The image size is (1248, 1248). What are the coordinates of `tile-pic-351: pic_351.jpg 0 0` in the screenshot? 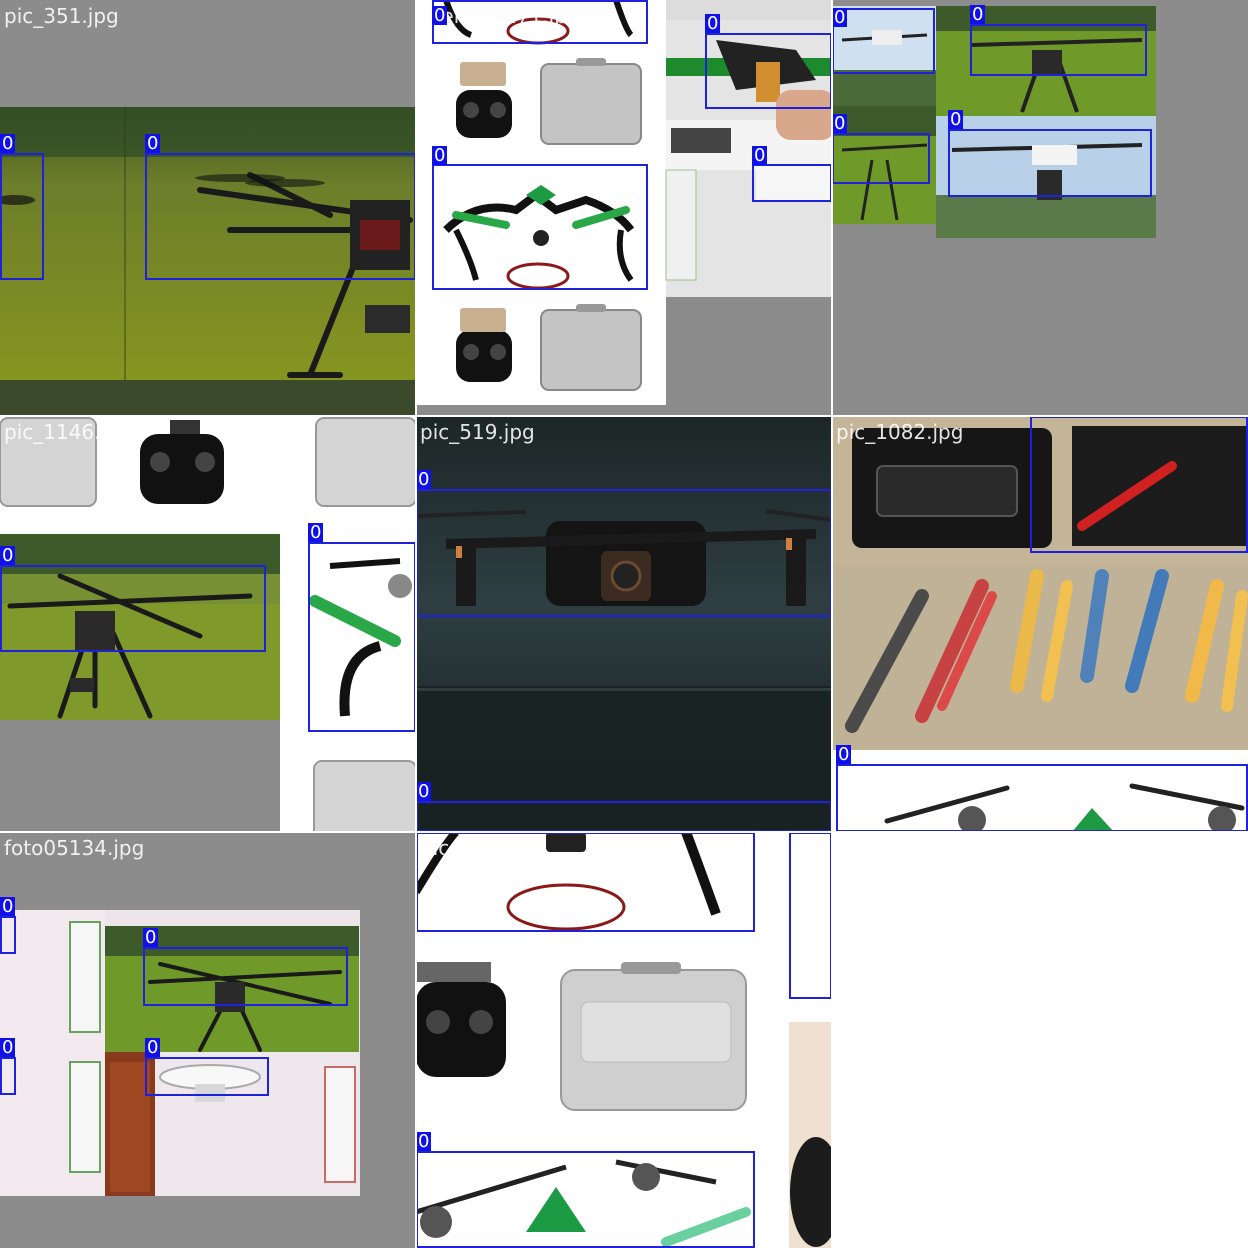 It's located at (208, 208).